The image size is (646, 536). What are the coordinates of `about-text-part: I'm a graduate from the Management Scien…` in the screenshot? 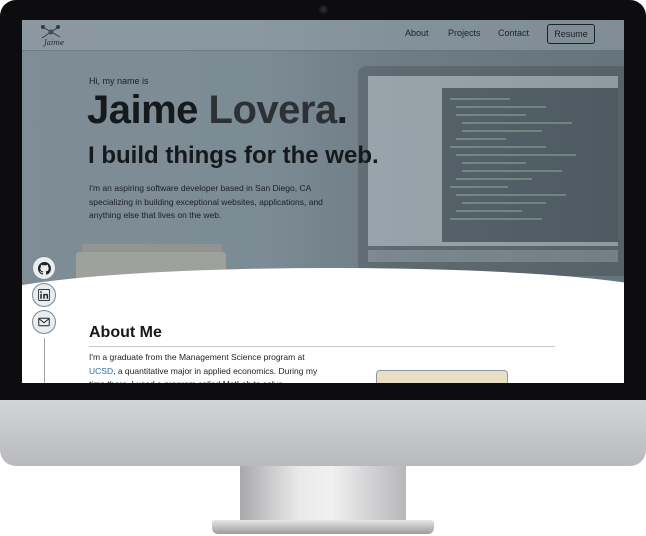 It's located at (197, 357).